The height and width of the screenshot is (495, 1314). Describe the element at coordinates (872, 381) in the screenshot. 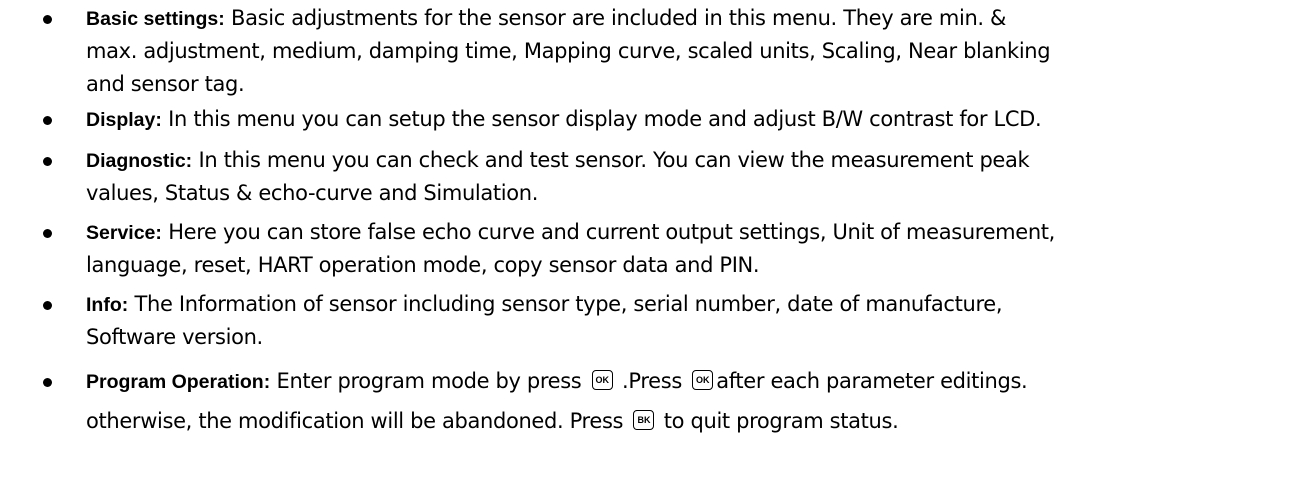

I see `description-text: after each parameter editings.` at that location.